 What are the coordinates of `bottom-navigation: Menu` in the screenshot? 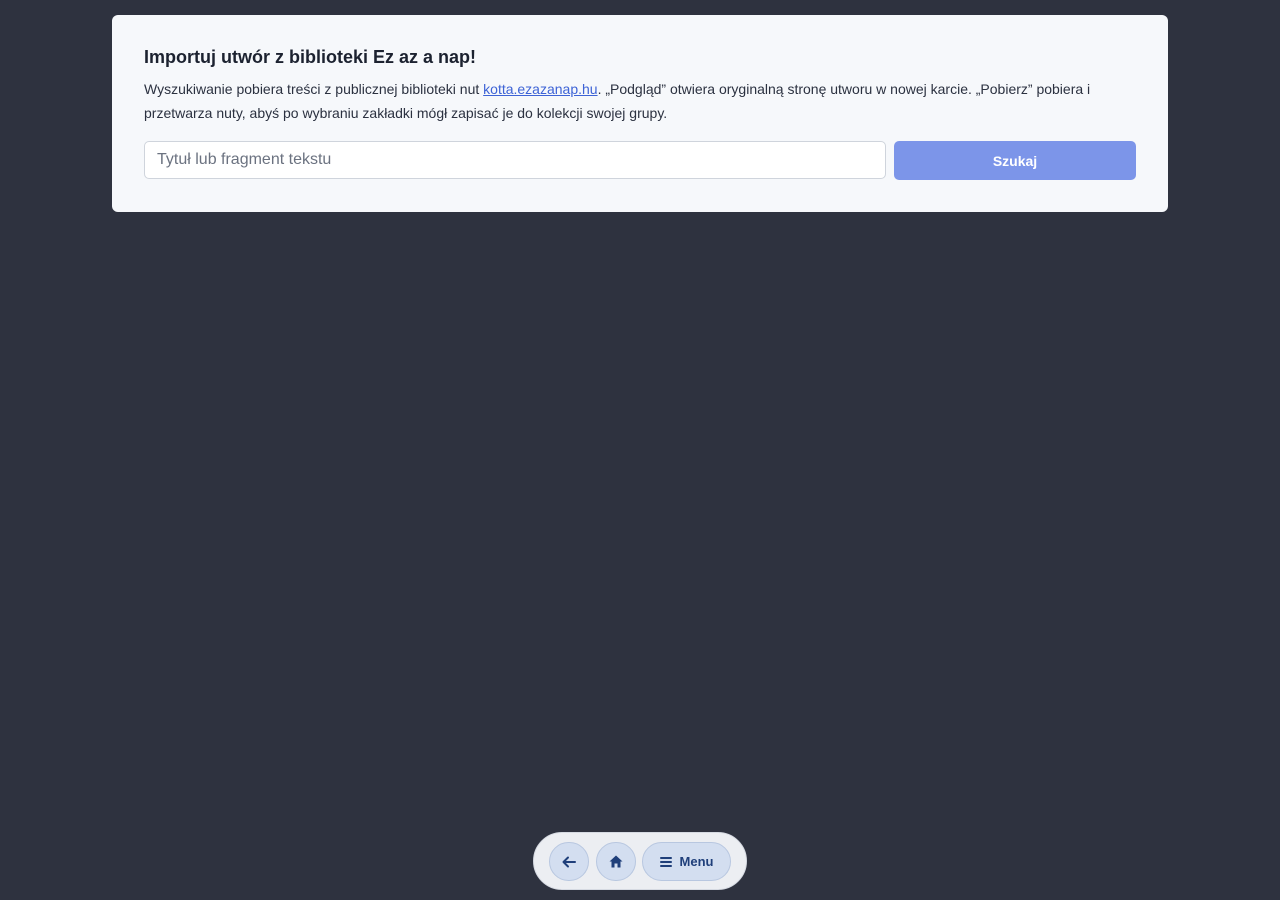 It's located at (640, 861).